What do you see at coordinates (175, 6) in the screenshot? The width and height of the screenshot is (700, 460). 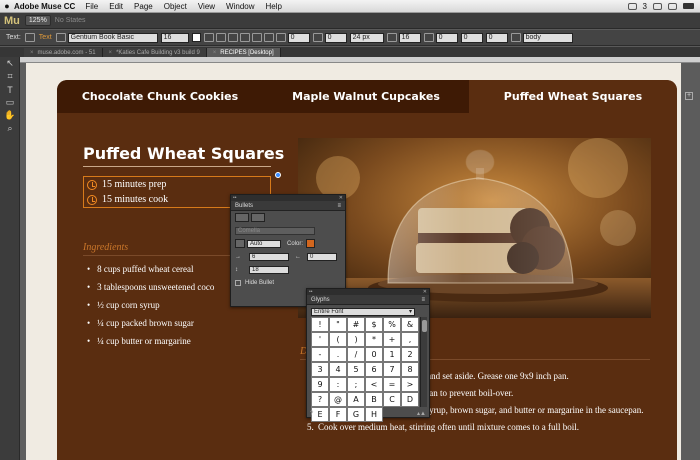 I see `menu-object: Object` at bounding box center [175, 6].